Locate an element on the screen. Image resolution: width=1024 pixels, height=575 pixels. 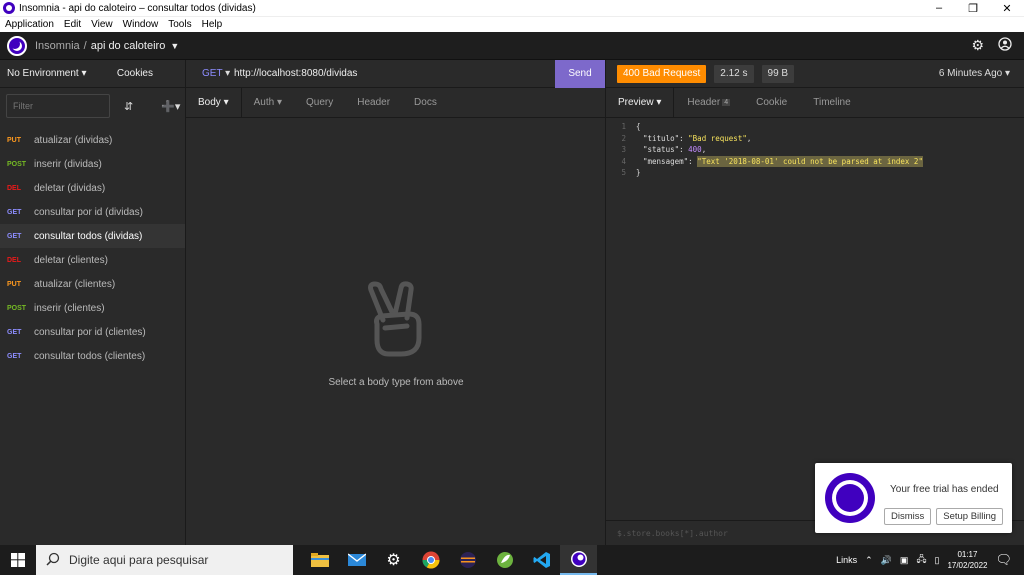
history-dropdown: 6 Minutes Ago ▾ is located at coordinates (974, 73).